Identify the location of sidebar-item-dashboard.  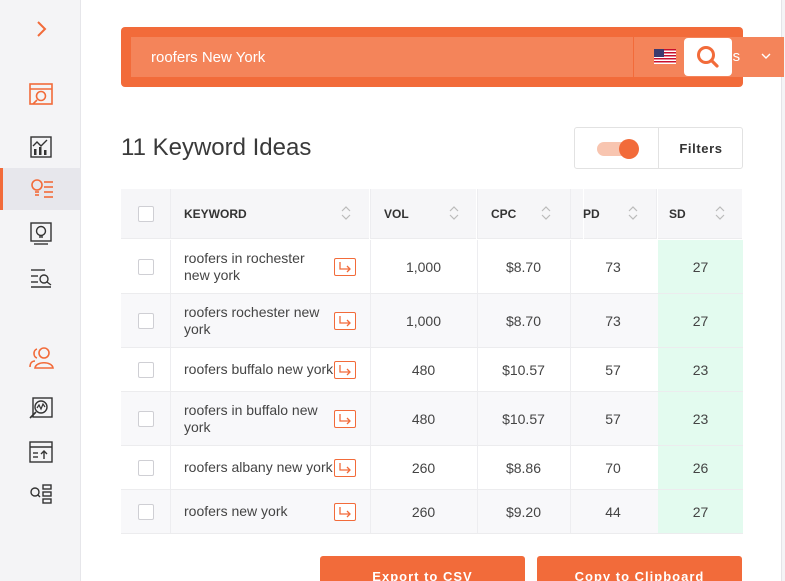
(40, 94).